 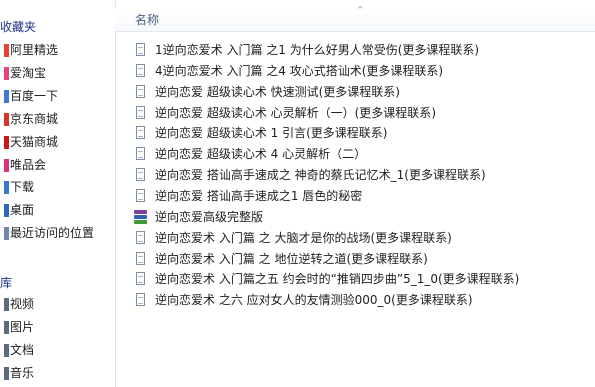 I want to click on sidebar-item-label: 文档, so click(x=22, y=349).